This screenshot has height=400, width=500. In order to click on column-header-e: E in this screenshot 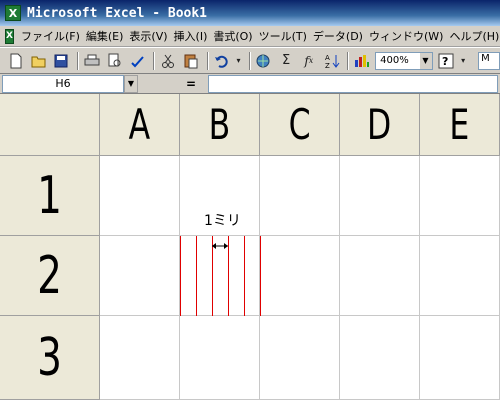, I will do `click(460, 125)`.